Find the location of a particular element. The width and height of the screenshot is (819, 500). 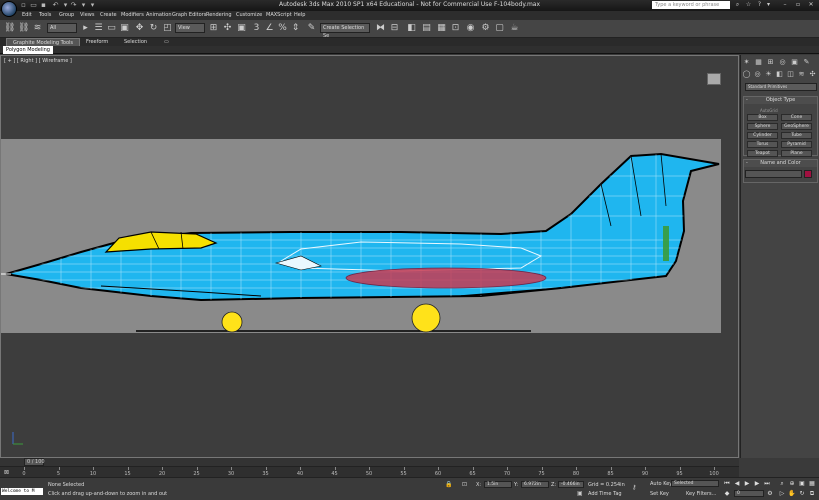

link-icon: ⛓ is located at coordinates (9, 28).